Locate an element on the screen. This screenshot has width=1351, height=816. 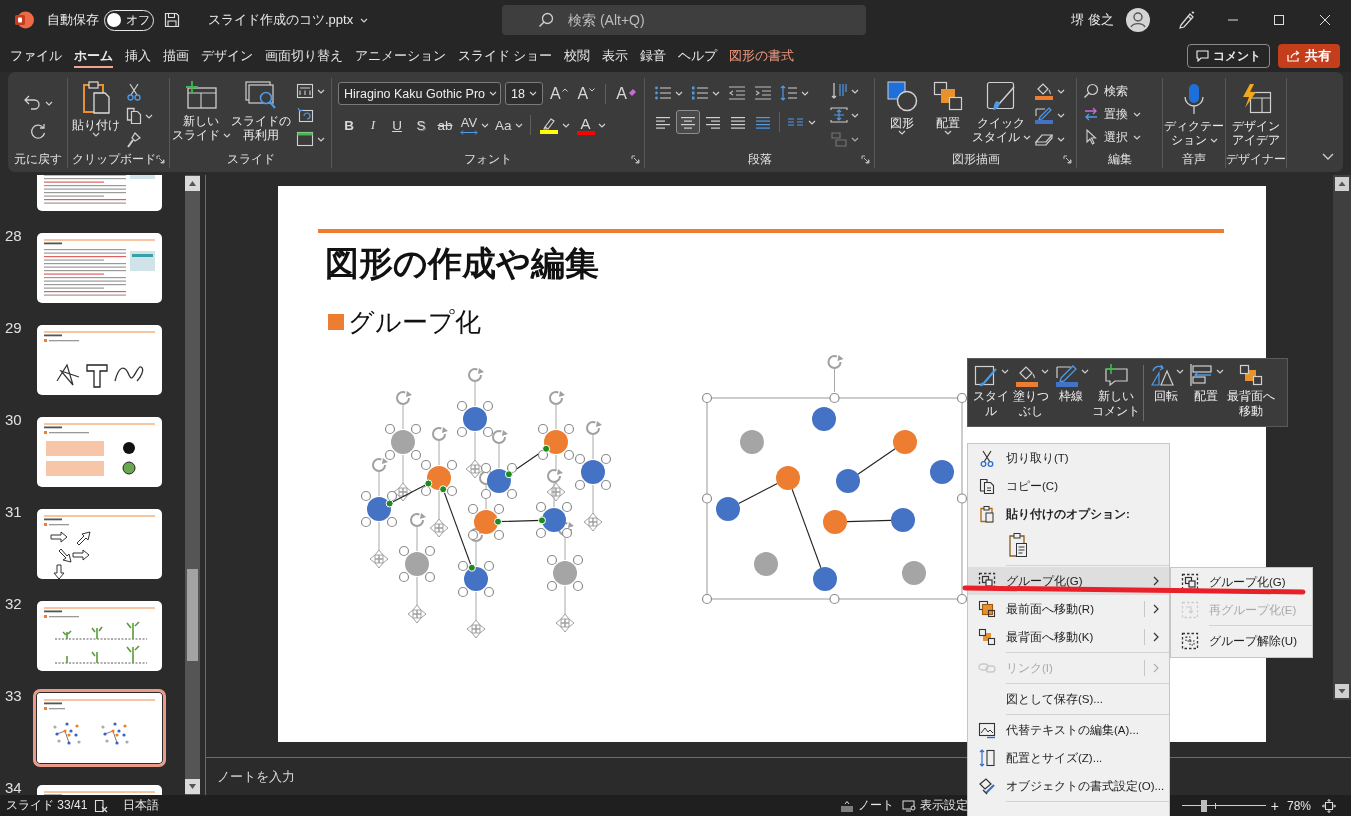
selection-box is located at coordinates (834, 498).